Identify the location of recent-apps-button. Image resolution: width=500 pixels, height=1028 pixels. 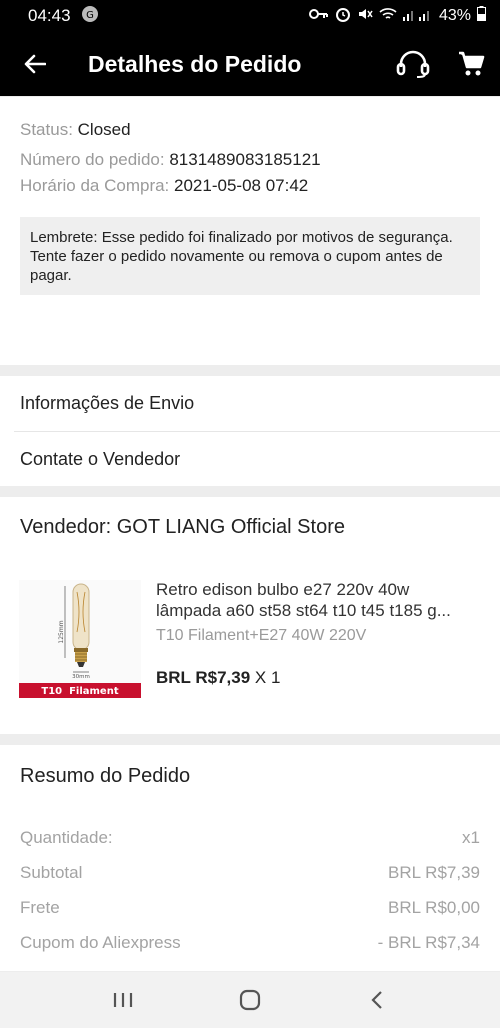
(123, 1000).